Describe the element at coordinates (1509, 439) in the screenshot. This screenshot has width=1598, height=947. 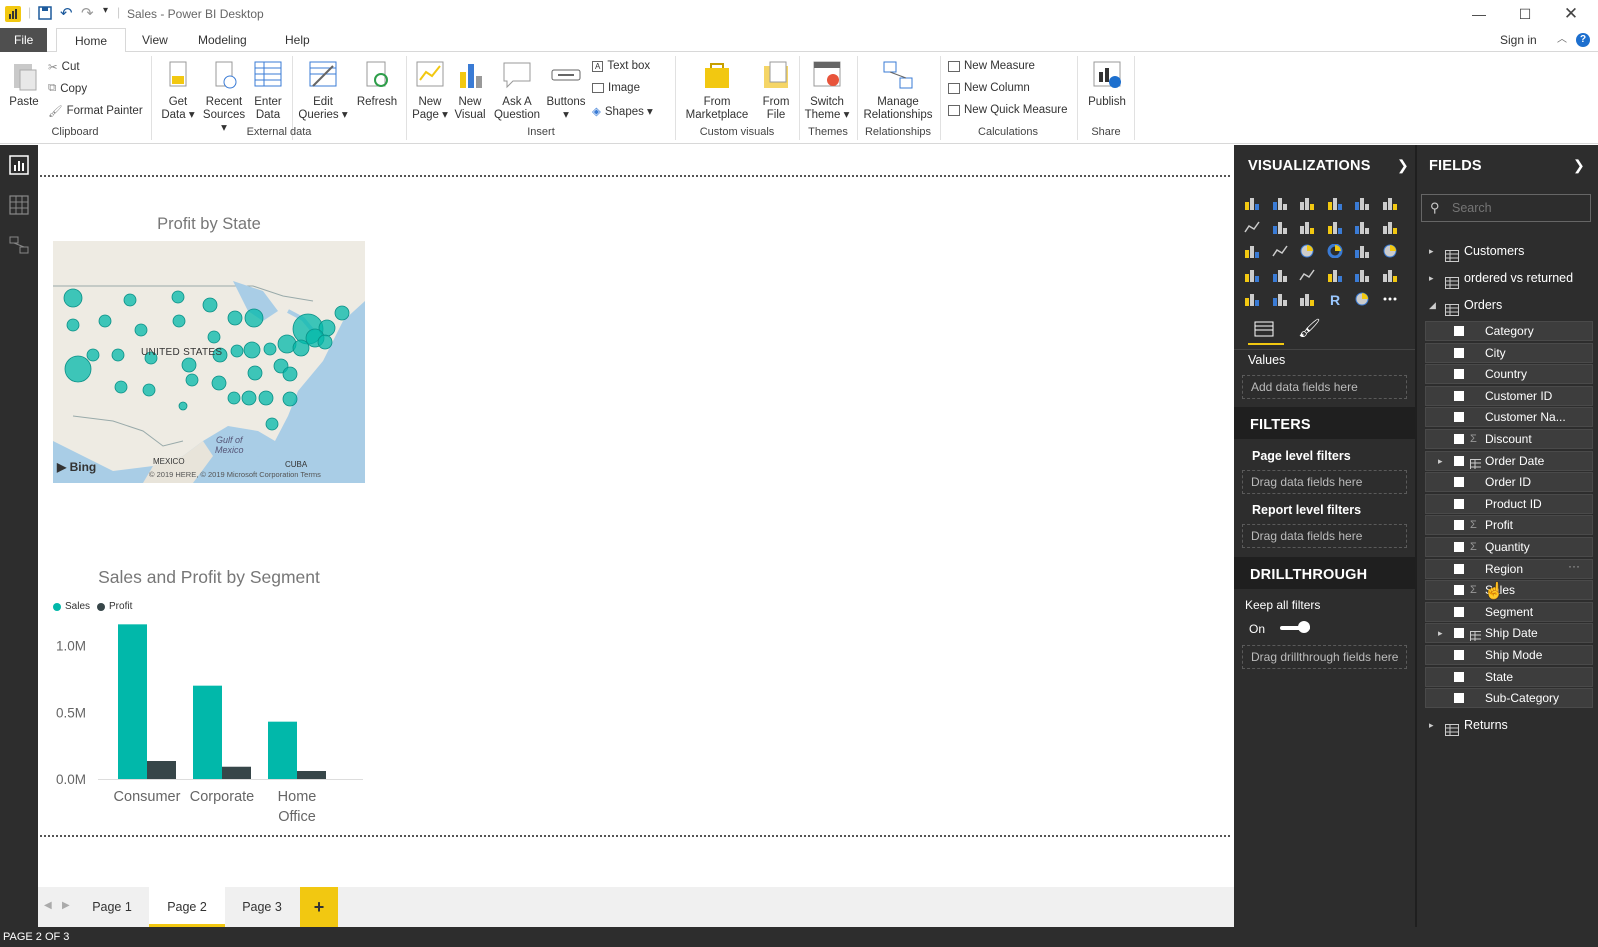
I see `field-discount: Σ Discount` at that location.